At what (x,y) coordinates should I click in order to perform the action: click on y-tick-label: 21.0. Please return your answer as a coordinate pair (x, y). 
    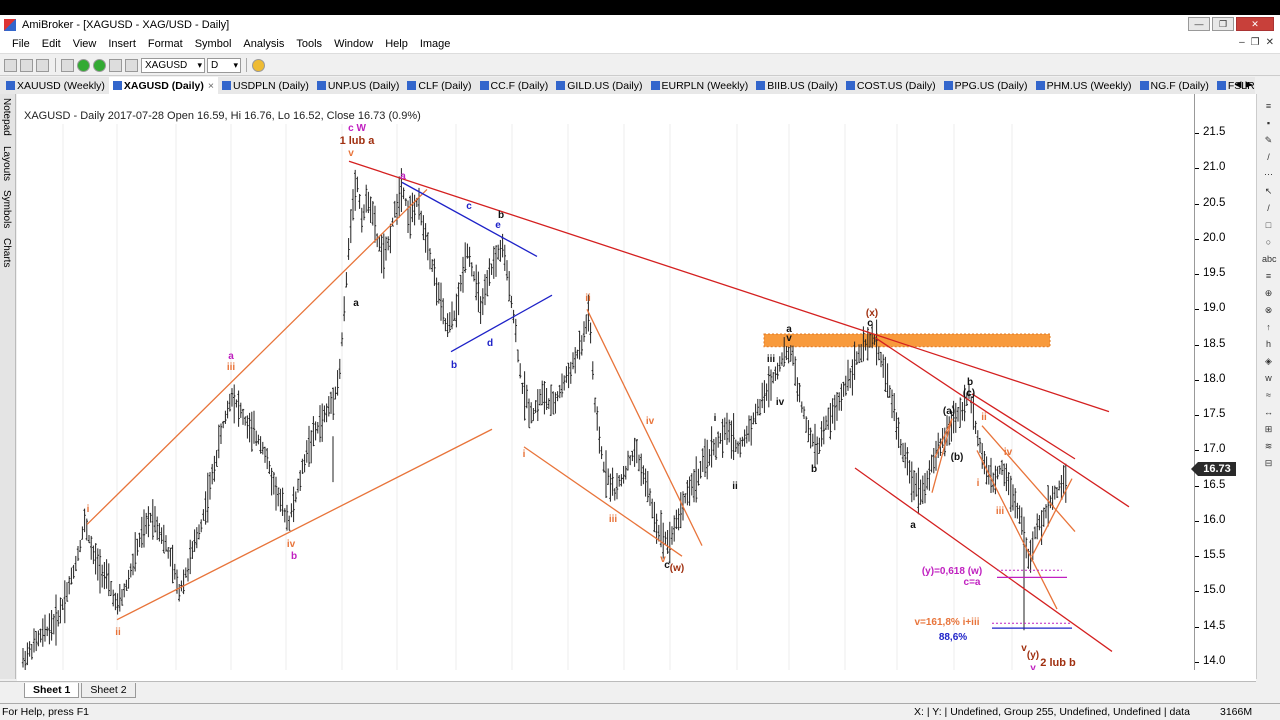
    Looking at the image, I should click on (1214, 167).